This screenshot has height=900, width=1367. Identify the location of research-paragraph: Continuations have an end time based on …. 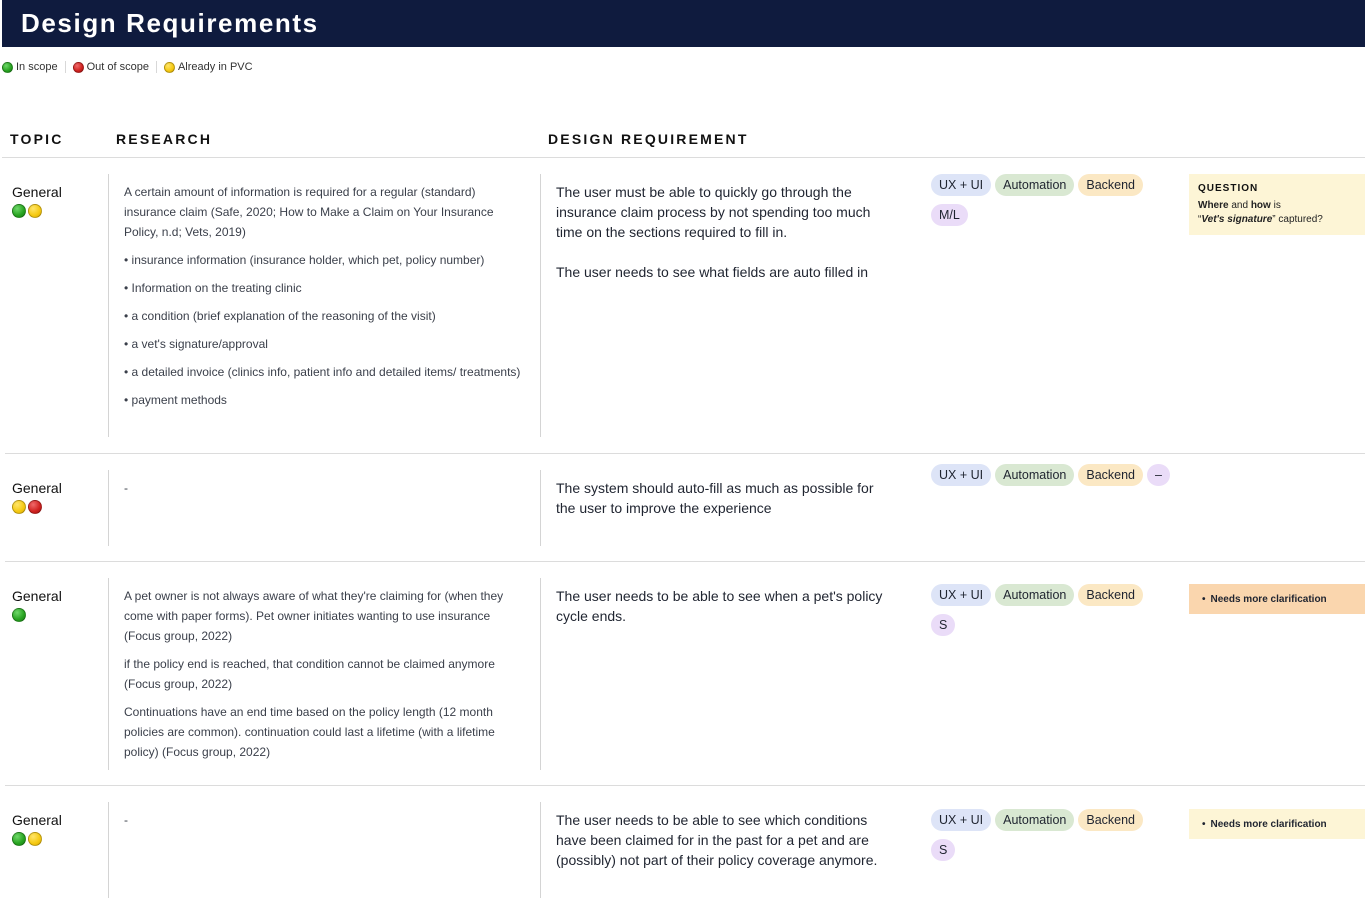
(309, 732).